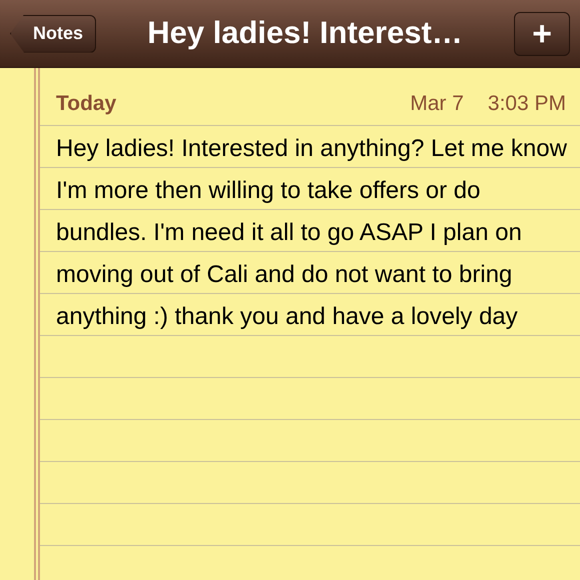 The width and height of the screenshot is (580, 580). What do you see at coordinates (527, 103) in the screenshot?
I see `note-time: 3:03 PM` at bounding box center [527, 103].